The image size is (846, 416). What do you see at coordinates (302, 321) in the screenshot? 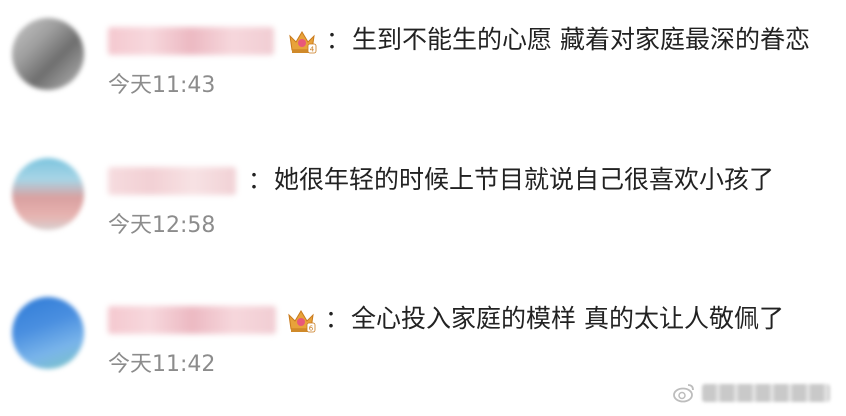
I see `crown-badge-icon: 6` at bounding box center [302, 321].